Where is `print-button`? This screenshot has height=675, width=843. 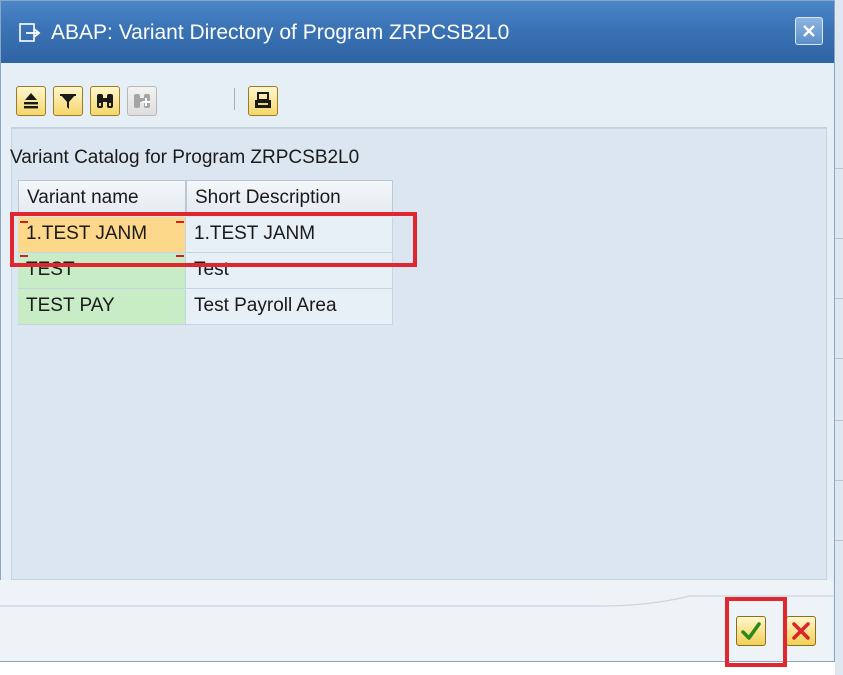 print-button is located at coordinates (263, 101).